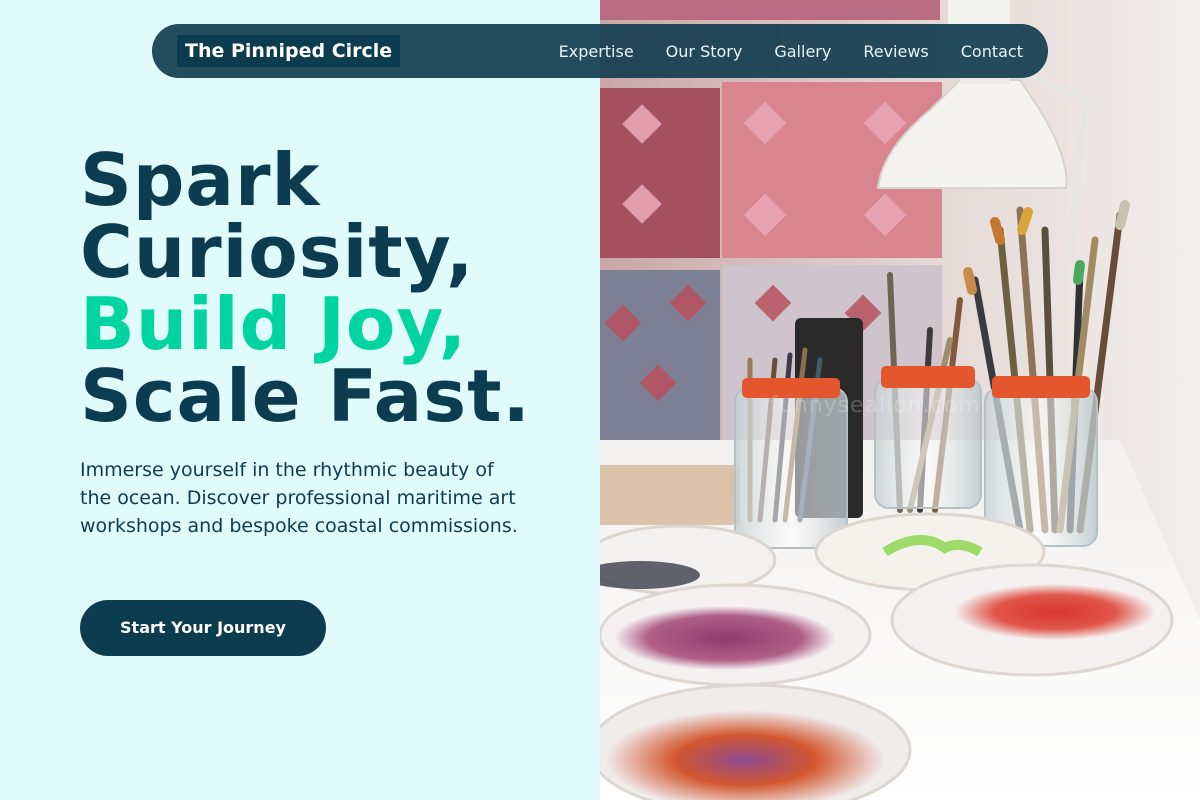 This screenshot has width=1200, height=800. What do you see at coordinates (802, 51) in the screenshot?
I see `nav-item-gallery: Gallery` at bounding box center [802, 51].